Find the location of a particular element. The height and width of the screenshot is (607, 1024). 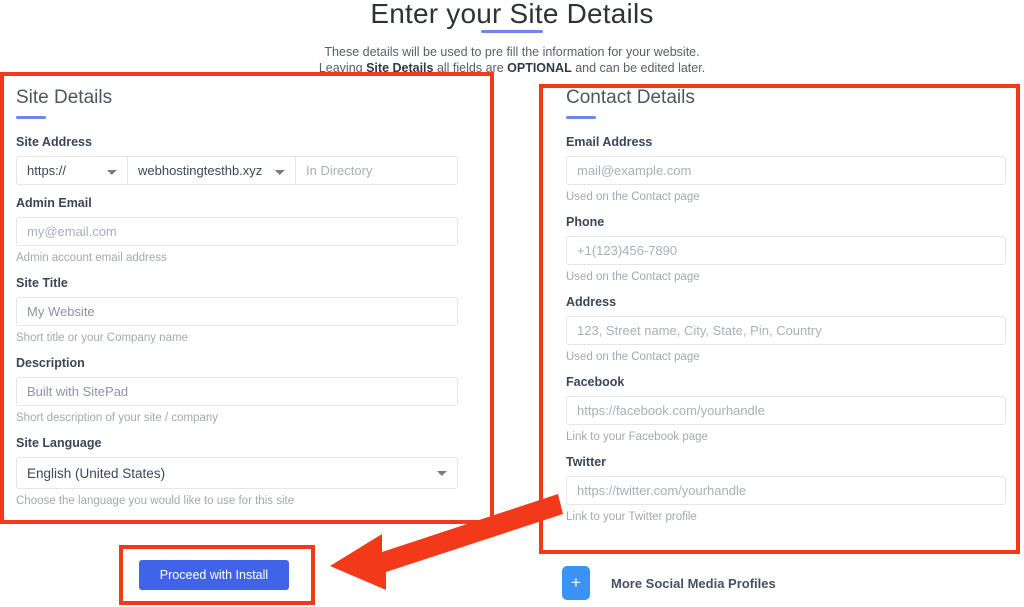

protocol-select: https:// is located at coordinates (72, 170).